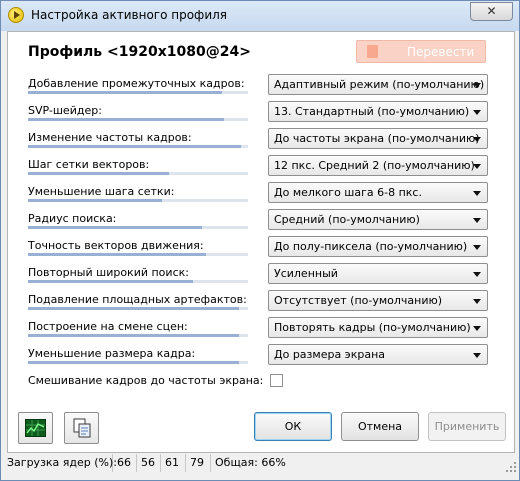 This screenshot has width=520, height=481. What do you see at coordinates (101, 191) in the screenshot?
I see `setting-label: Уменьшение шага сетки:` at bounding box center [101, 191].